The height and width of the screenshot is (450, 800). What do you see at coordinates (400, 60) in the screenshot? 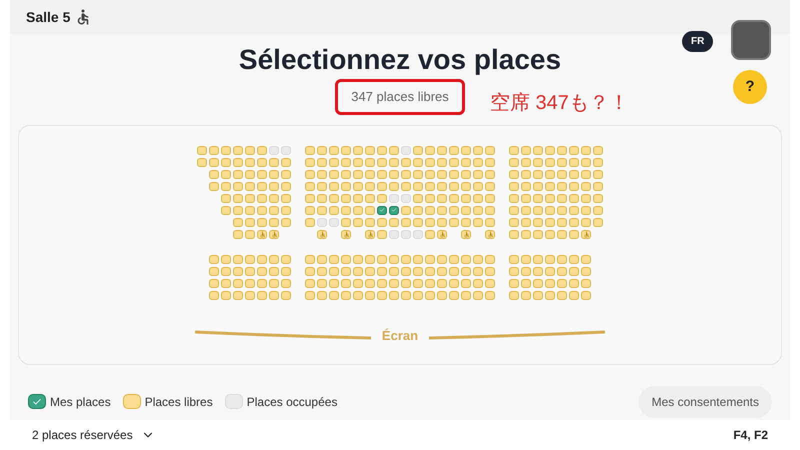
I see `page-title: Sélectionnez vos places` at bounding box center [400, 60].